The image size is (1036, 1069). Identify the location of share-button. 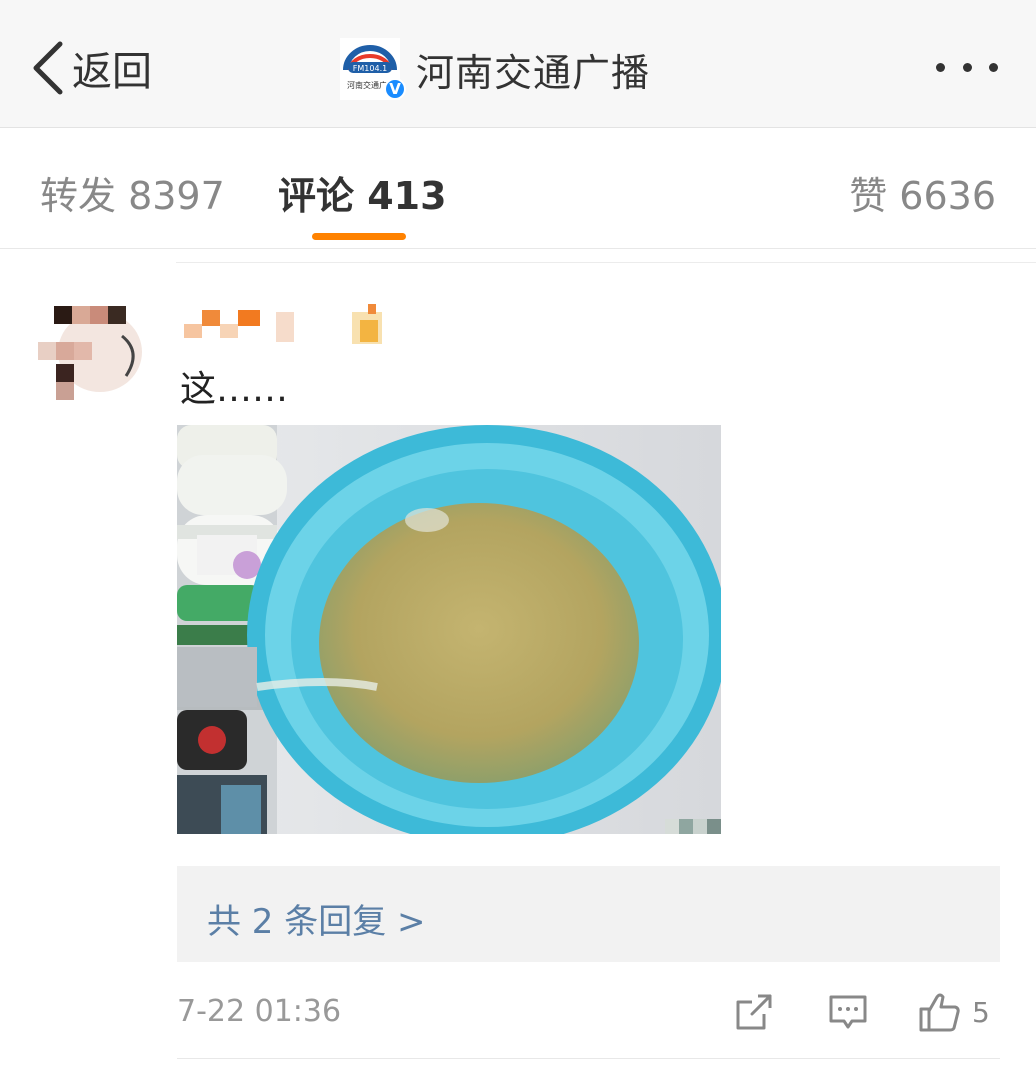
(754, 1012).